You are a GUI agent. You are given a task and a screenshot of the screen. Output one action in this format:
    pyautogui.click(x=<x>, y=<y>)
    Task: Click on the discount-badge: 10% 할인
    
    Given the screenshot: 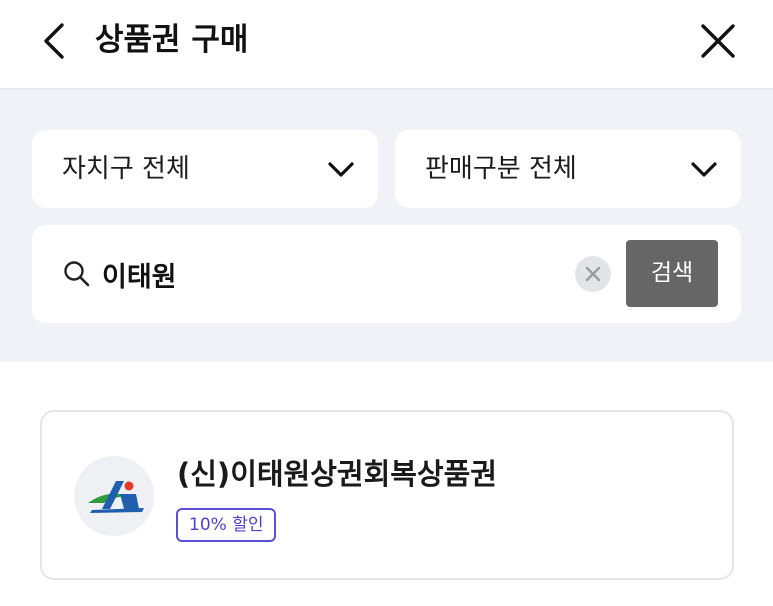 What is the action you would take?
    pyautogui.click(x=226, y=525)
    